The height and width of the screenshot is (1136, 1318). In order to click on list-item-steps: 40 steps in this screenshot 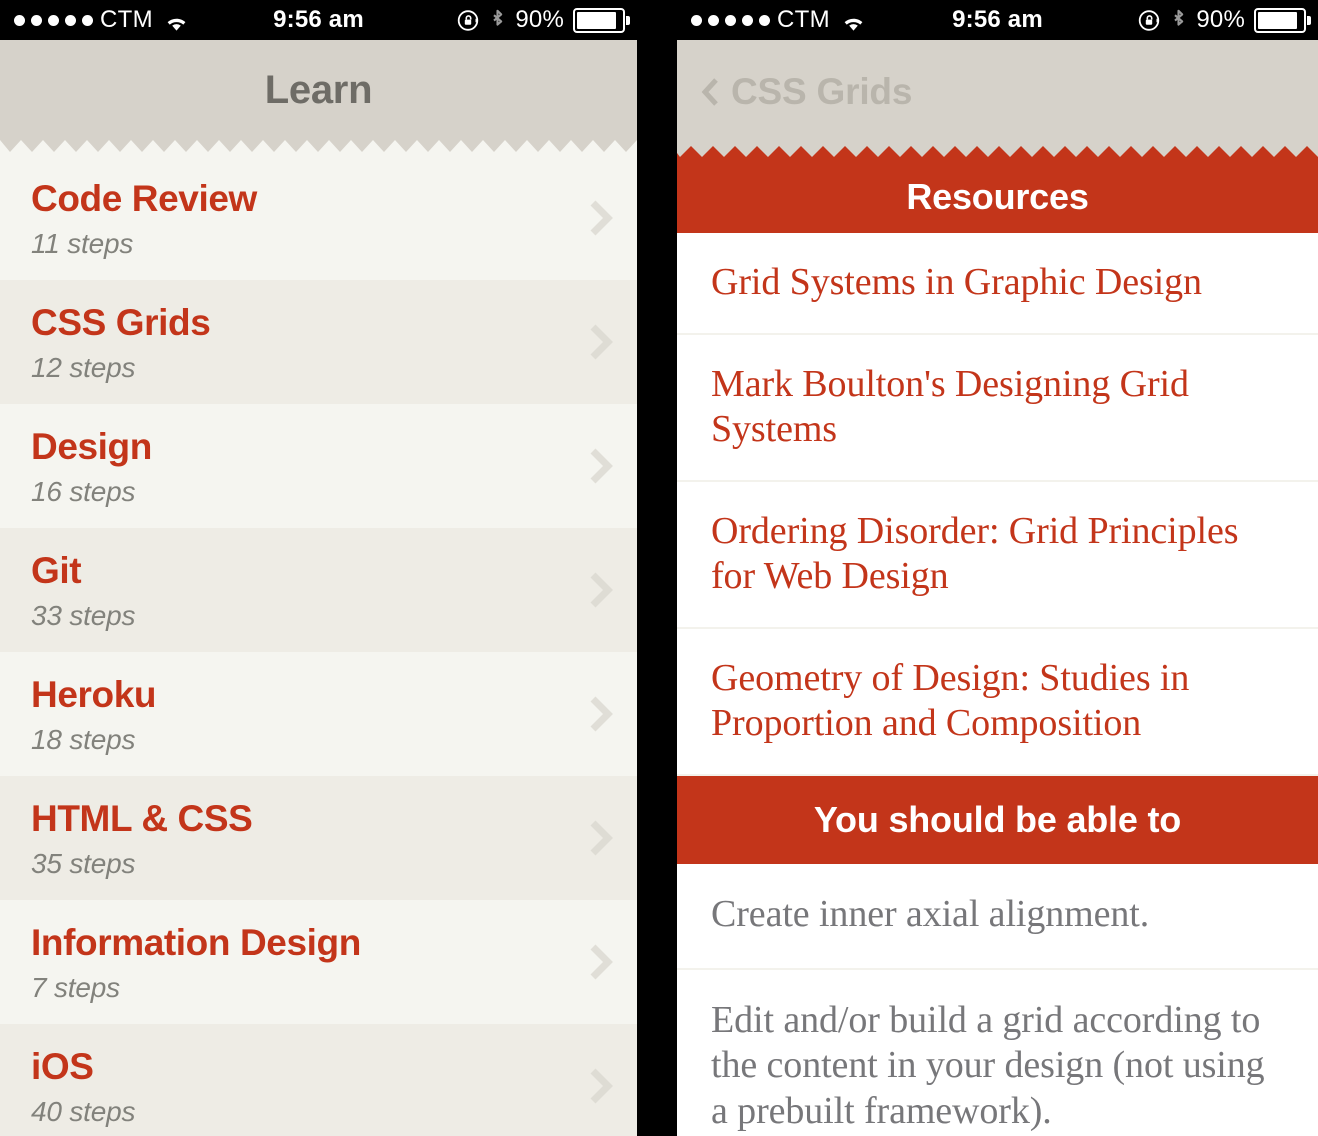, I will do `click(83, 1111)`.